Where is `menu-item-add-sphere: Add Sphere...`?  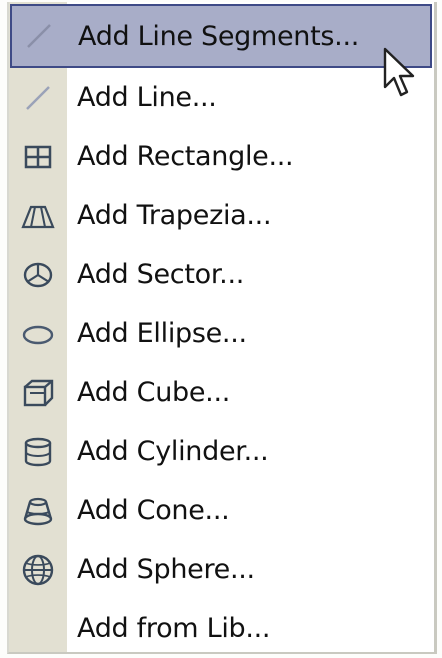 menu-item-add-sphere: Add Sphere... is located at coordinates (221, 569).